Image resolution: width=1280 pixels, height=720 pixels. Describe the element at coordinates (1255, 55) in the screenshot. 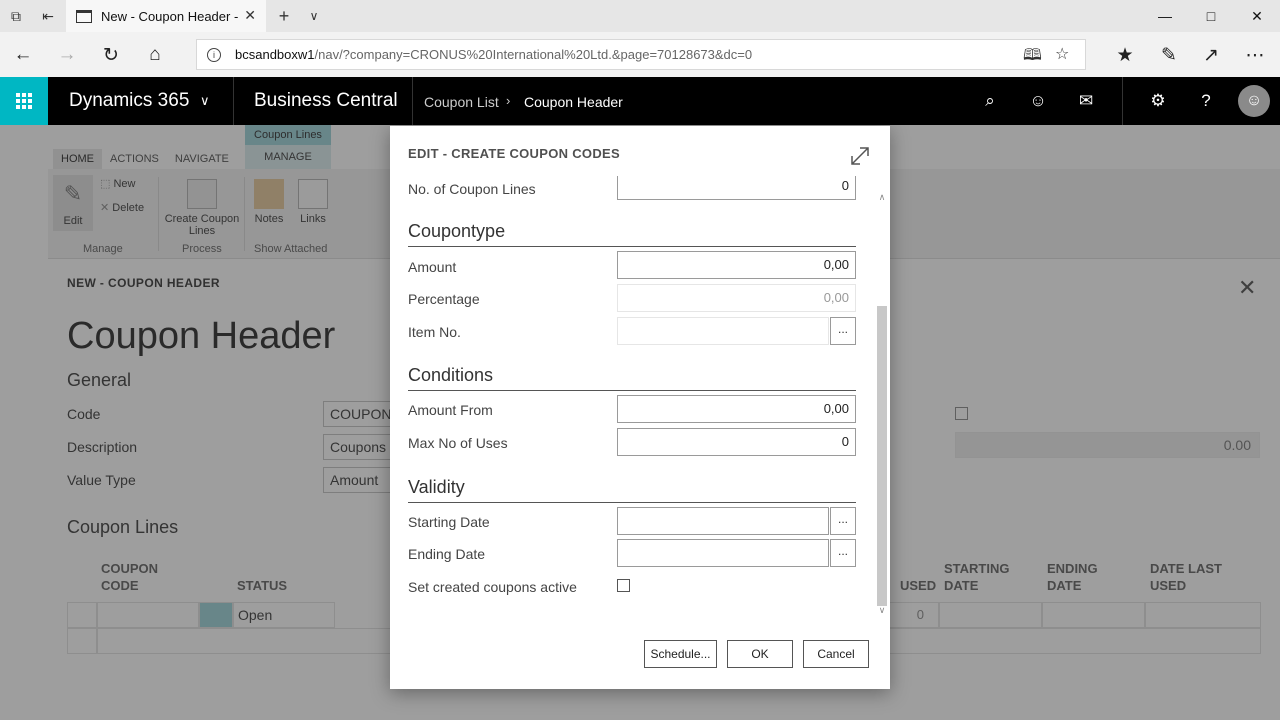

I see `more-icon: ⋯` at that location.